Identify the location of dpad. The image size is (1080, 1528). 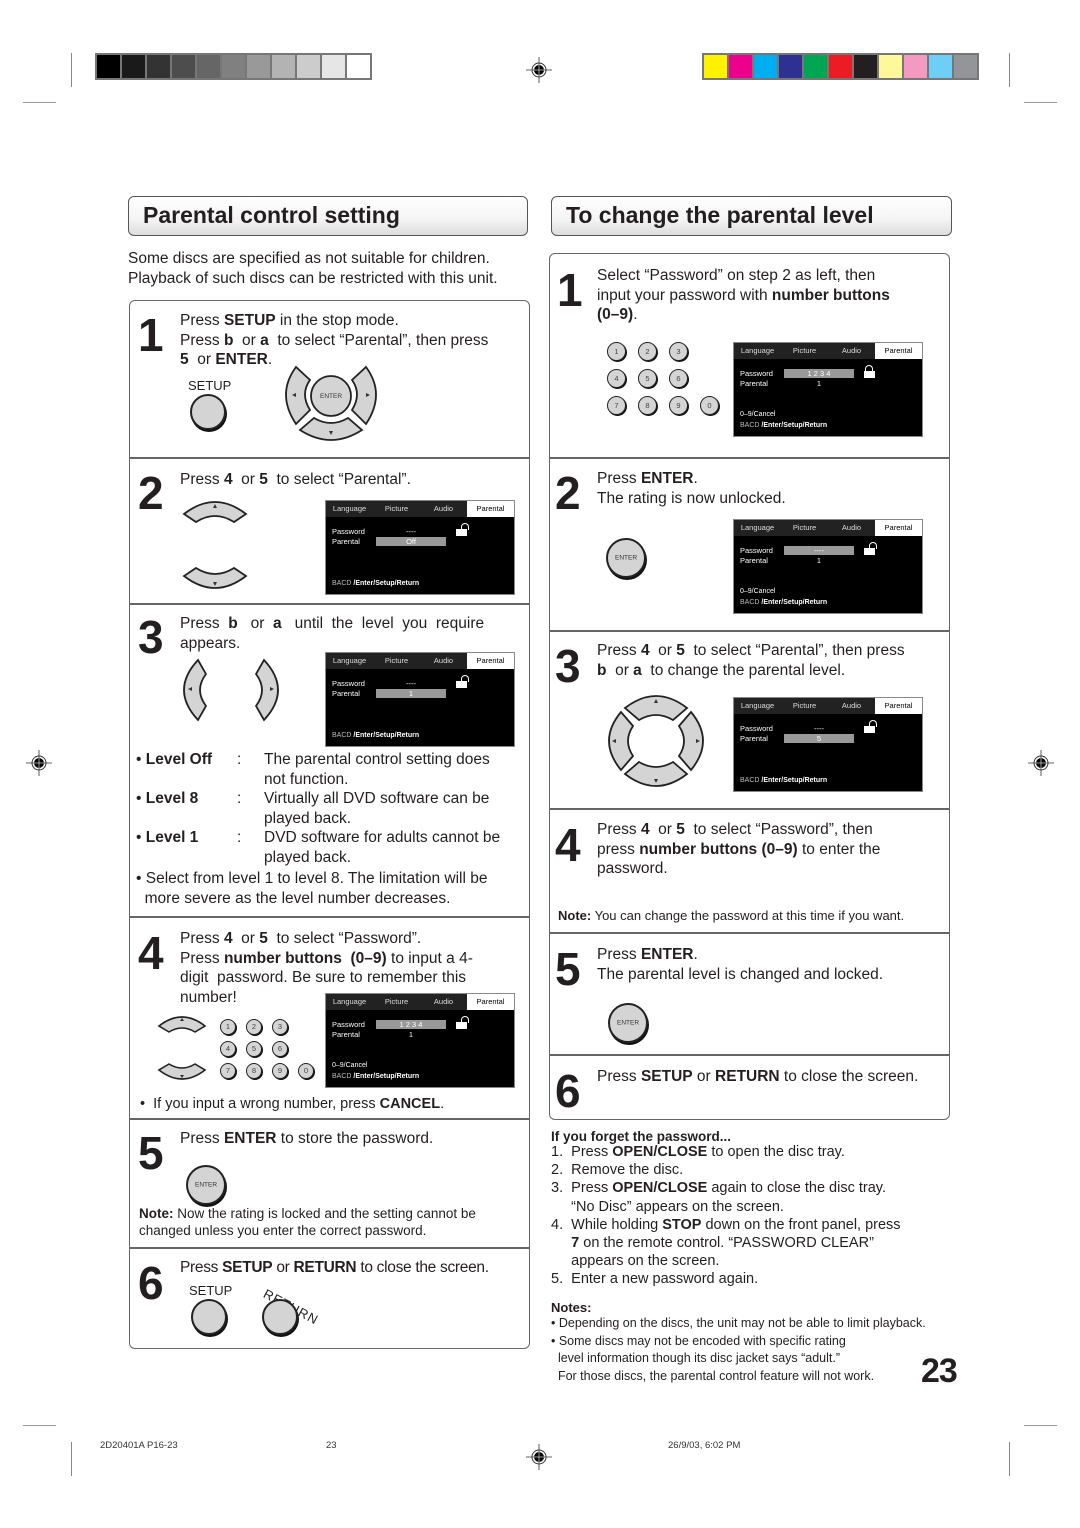
(656, 741).